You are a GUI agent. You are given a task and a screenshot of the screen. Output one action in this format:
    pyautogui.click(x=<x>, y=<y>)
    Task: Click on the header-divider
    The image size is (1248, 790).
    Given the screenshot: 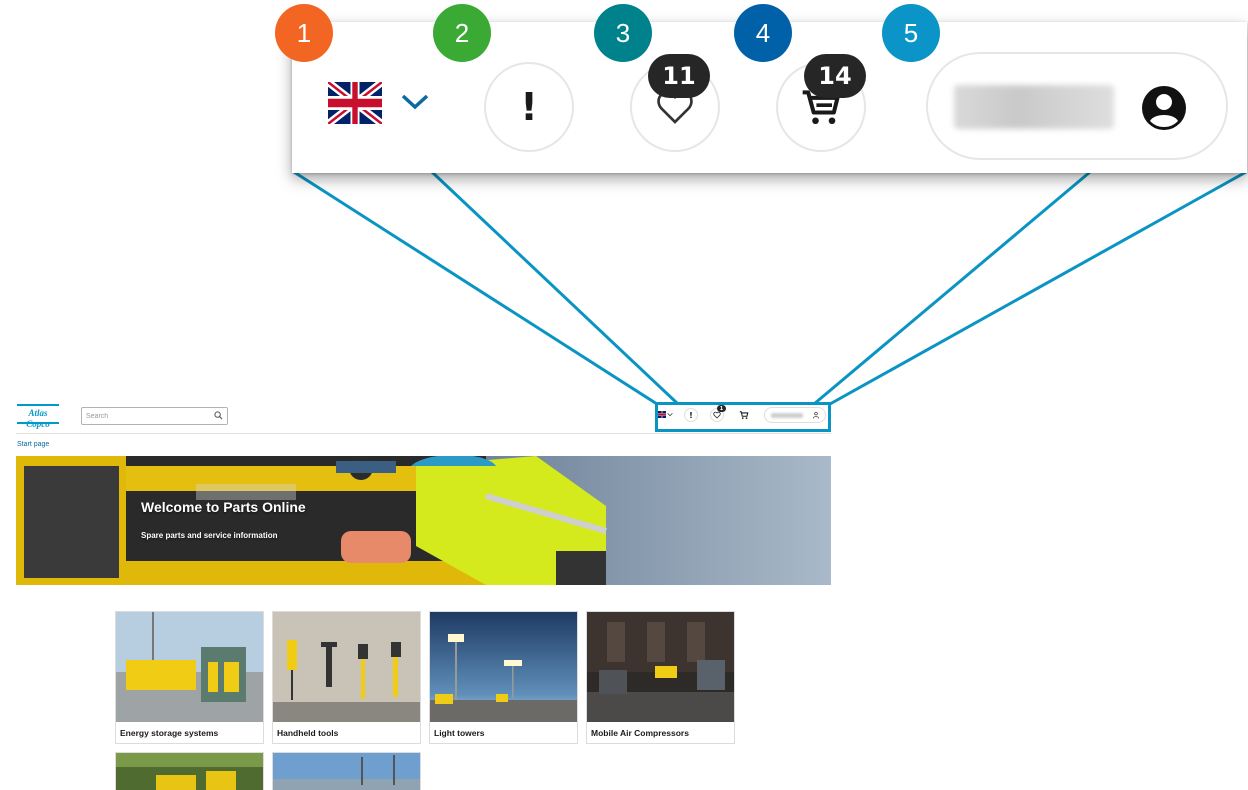 What is the action you would take?
    pyautogui.click(x=423, y=433)
    